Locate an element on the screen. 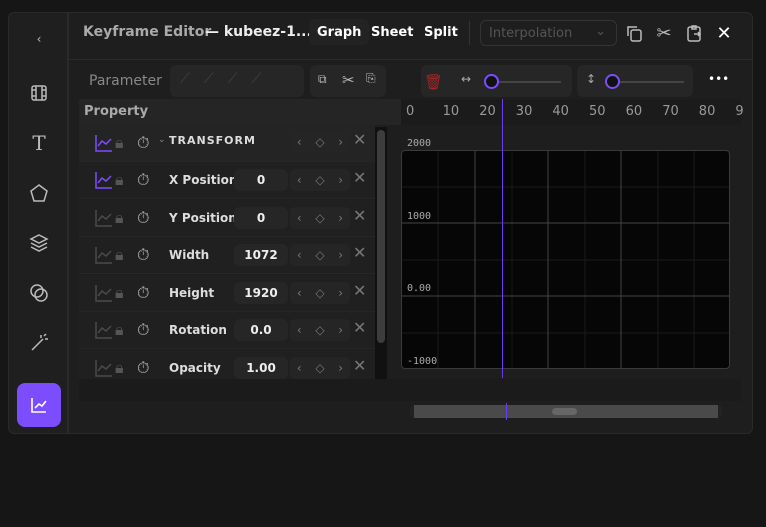 The image size is (766, 527). property-value-input: 1920 is located at coordinates (261, 292).